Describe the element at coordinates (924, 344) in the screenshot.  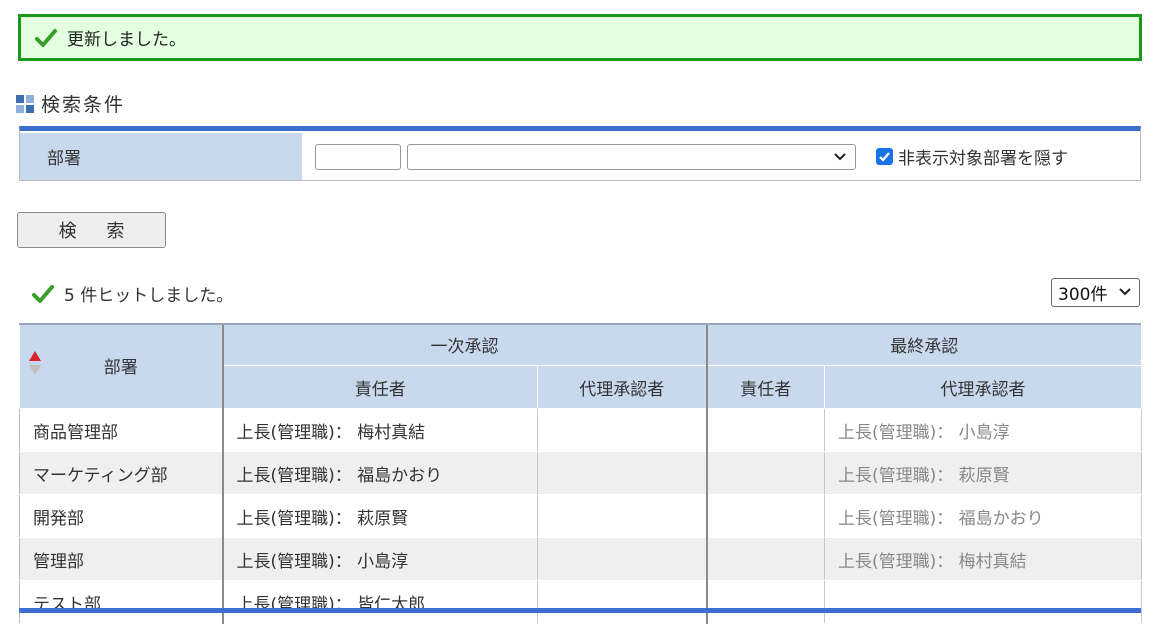
I see `final-approval-header: 最終承認` at that location.